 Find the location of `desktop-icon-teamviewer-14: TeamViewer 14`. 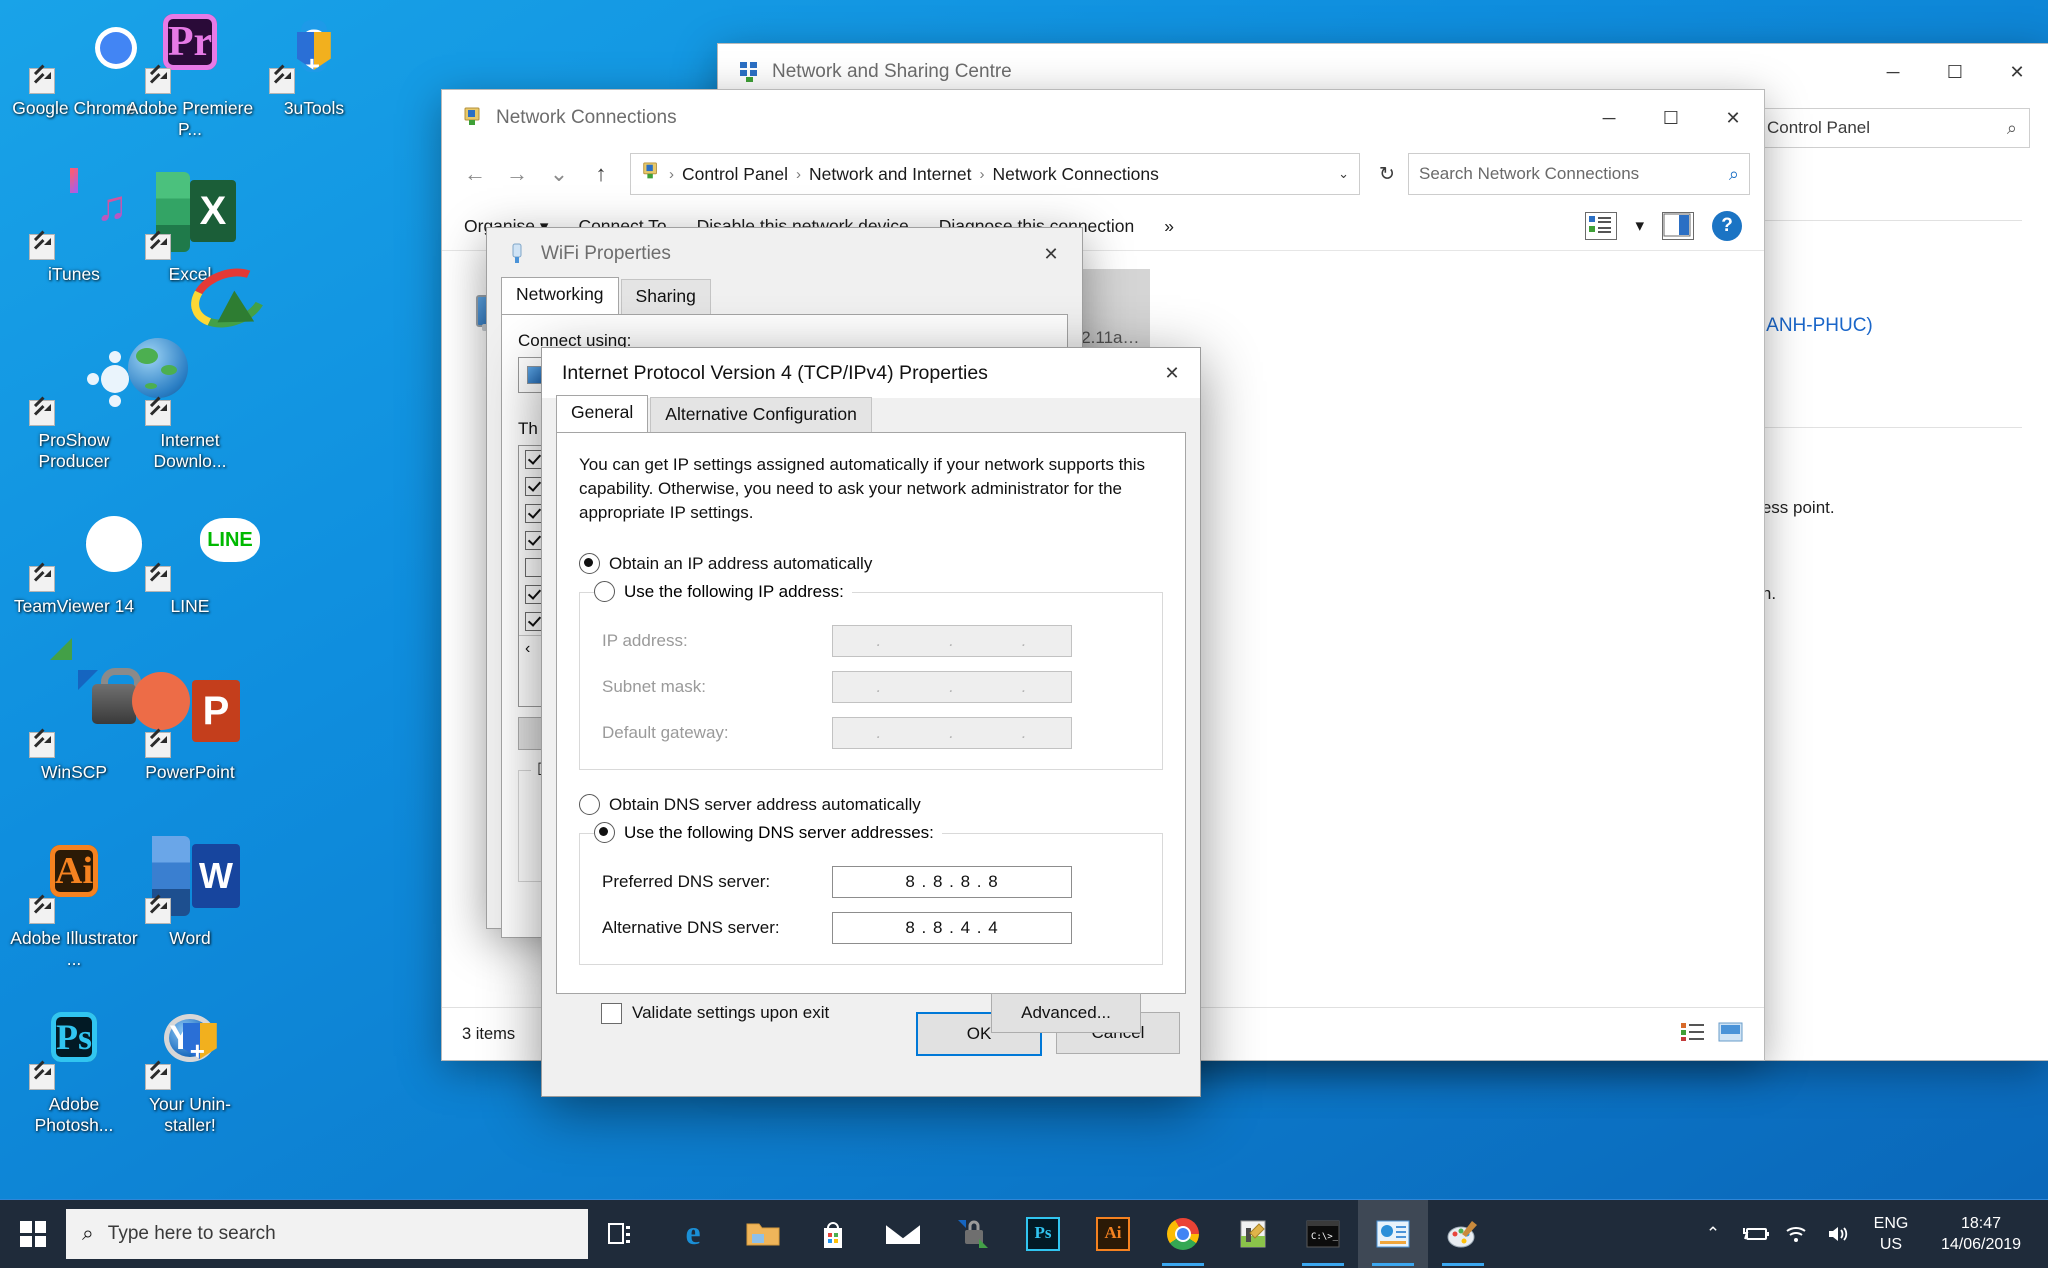

desktop-icon-teamviewer-14: TeamViewer 14 is located at coordinates (75, 560).